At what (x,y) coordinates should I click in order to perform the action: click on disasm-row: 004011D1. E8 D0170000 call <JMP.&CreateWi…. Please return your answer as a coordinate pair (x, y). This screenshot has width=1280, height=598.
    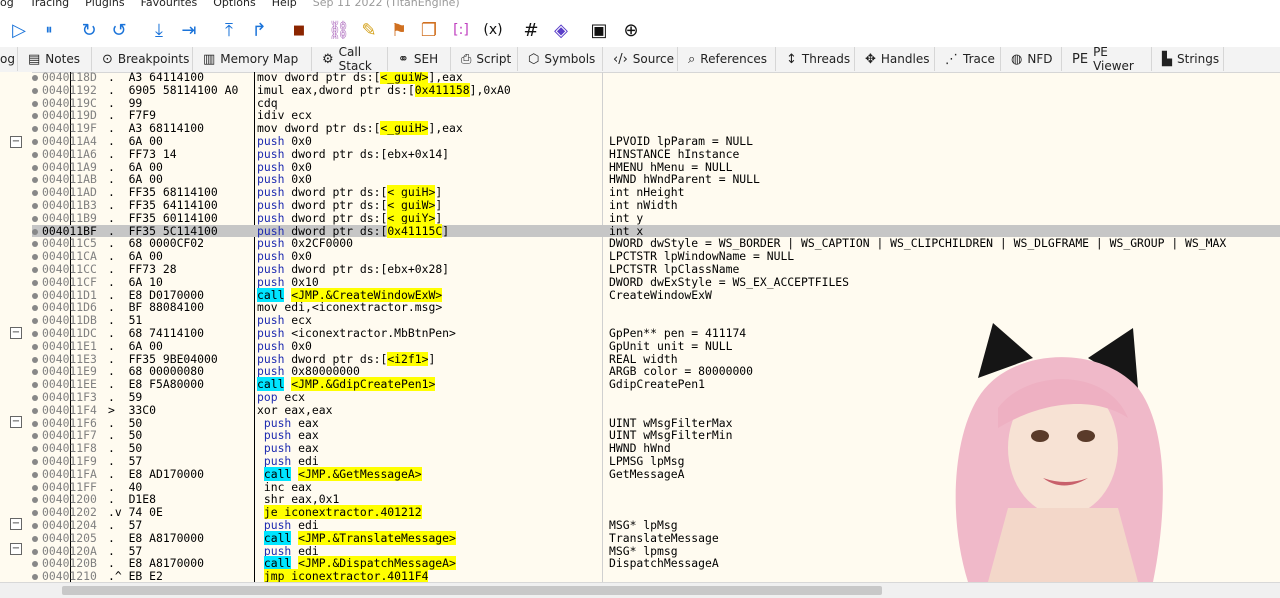
    Looking at the image, I should click on (656, 294).